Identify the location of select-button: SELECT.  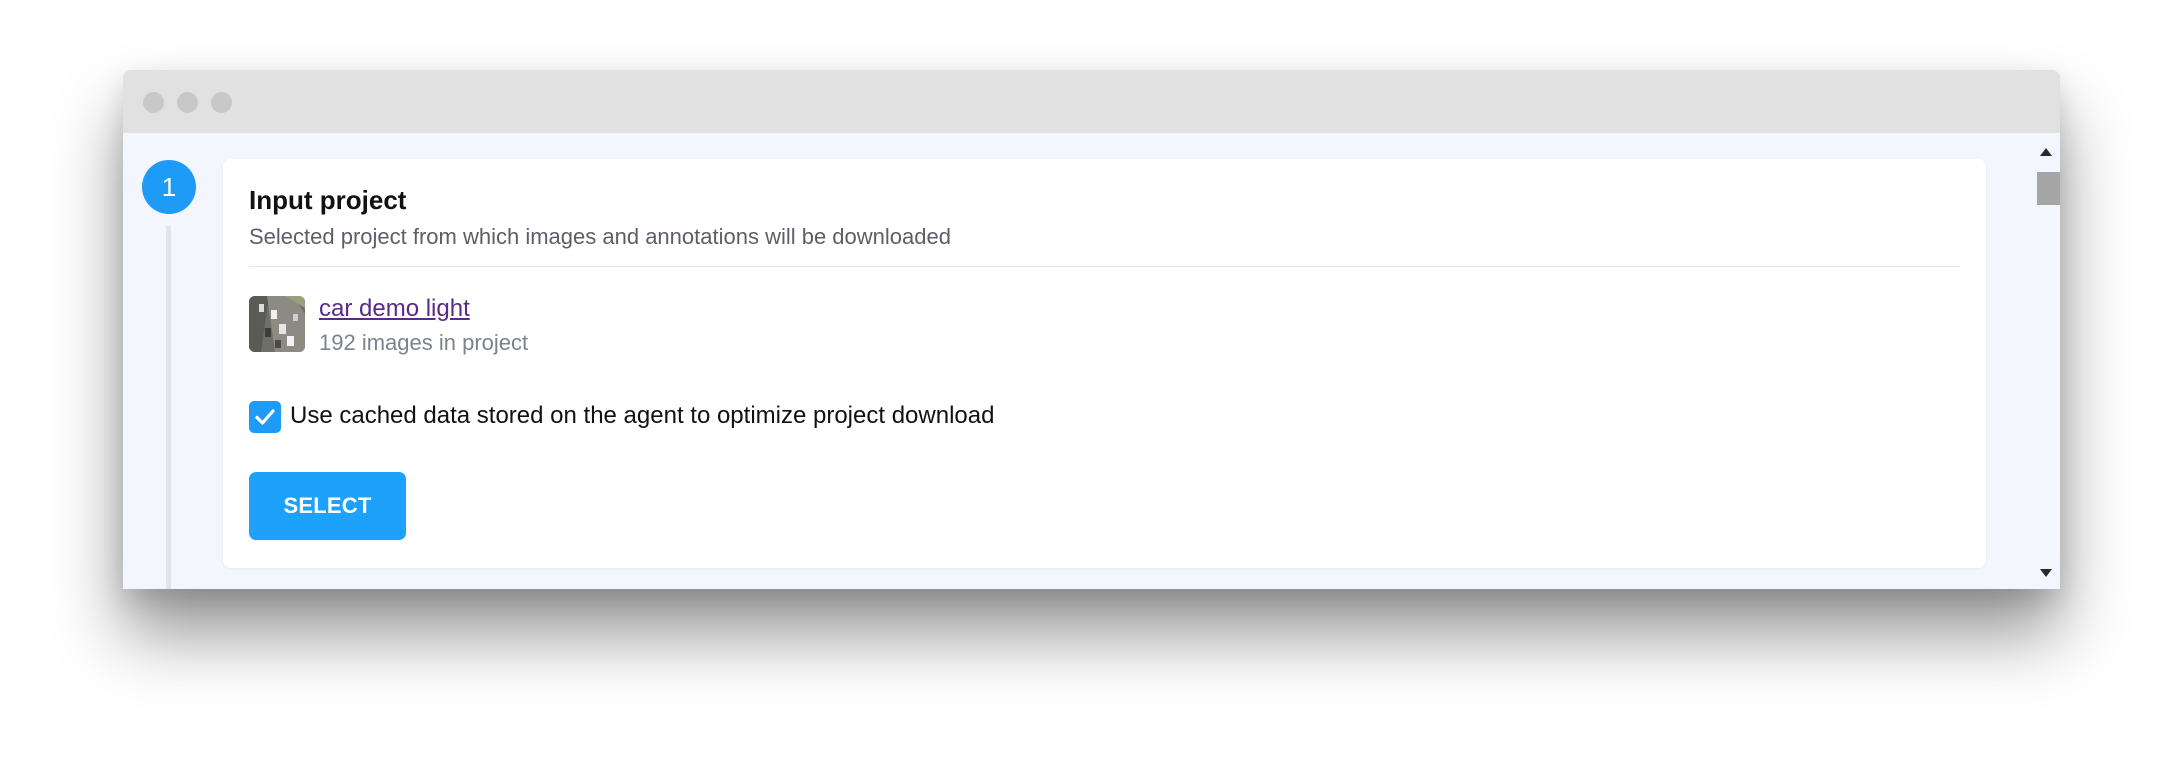
(327, 506).